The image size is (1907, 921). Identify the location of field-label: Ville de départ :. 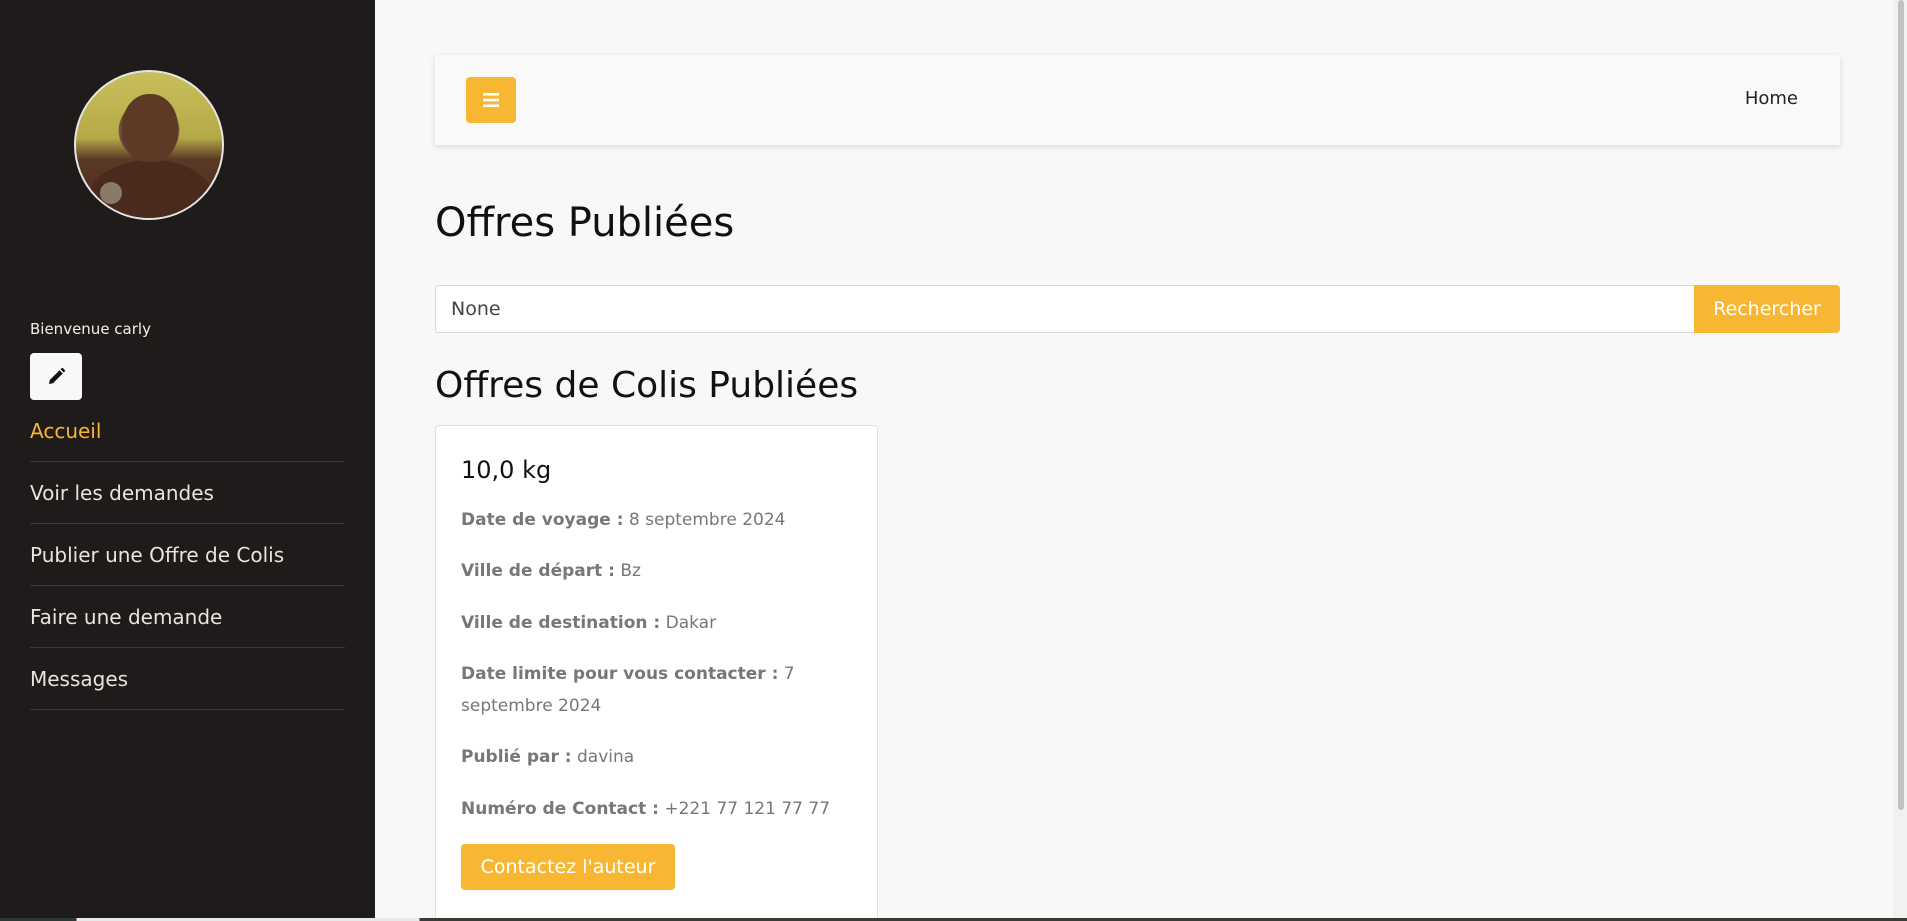
(538, 571).